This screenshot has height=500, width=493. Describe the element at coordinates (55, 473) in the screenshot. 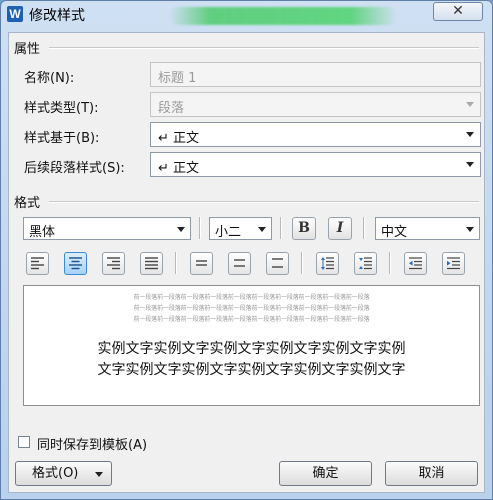

I see `format-button-label: 格式(O)` at that location.